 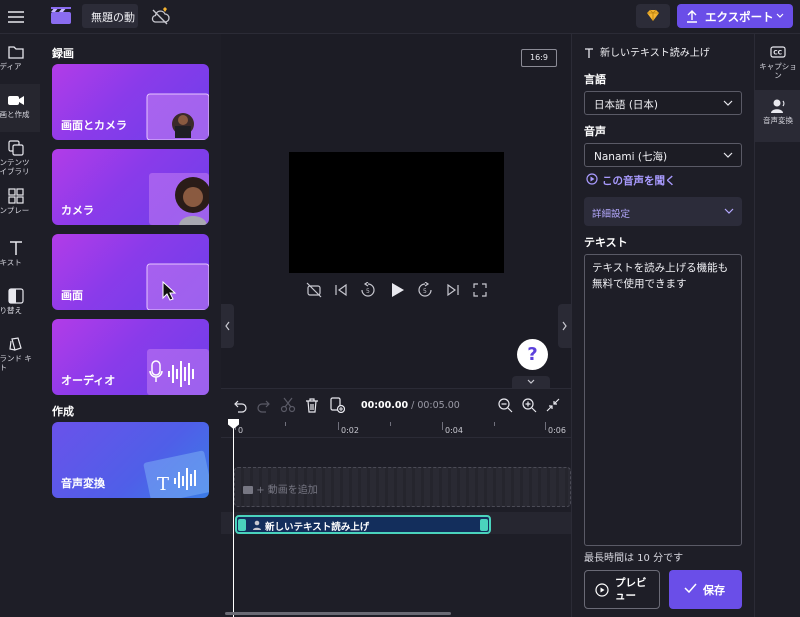 What do you see at coordinates (20, 156) in the screenshot?
I see `nav-content-library: コンテンツ ライブラリ` at bounding box center [20, 156].